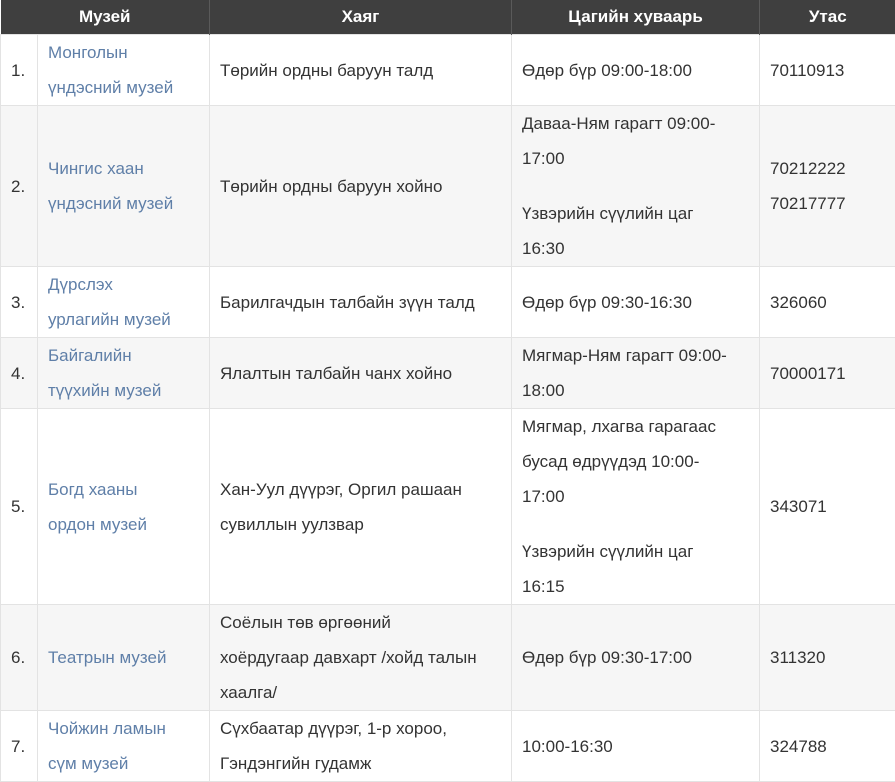  I want to click on museum-name-line: үндэсний музей, so click(110, 87).